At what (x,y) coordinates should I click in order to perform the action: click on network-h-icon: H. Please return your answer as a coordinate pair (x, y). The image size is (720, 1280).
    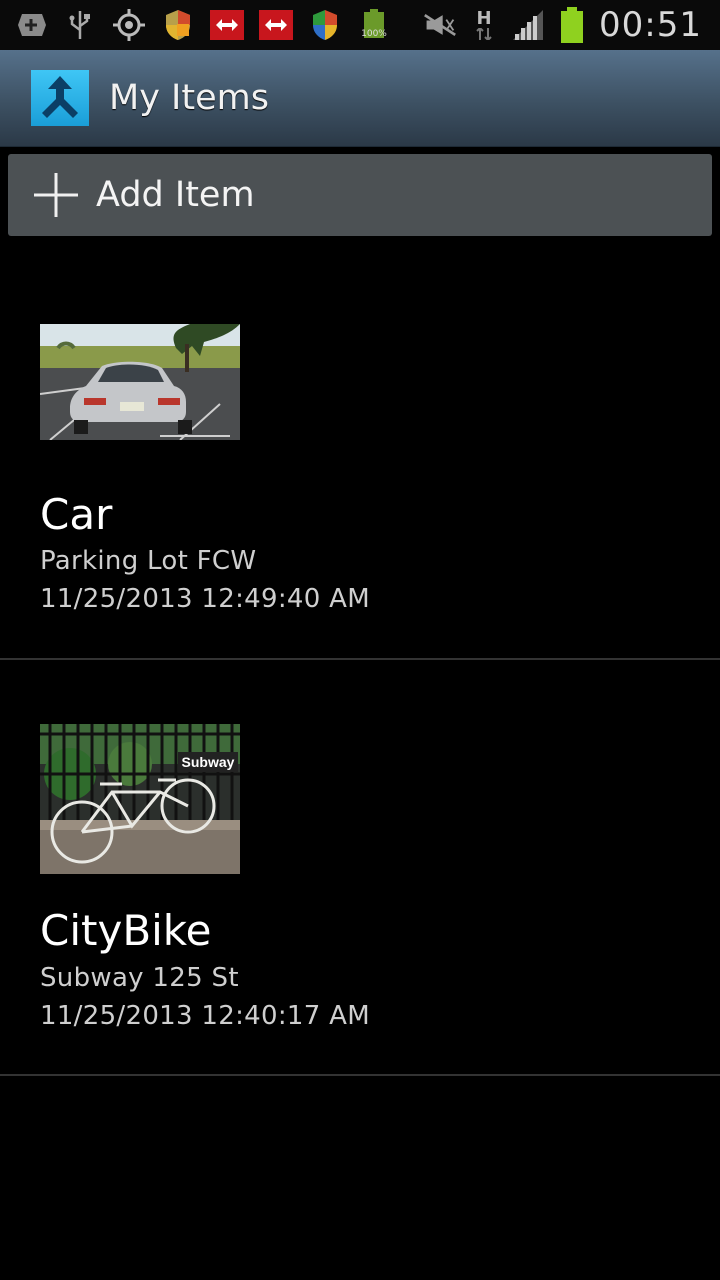
    Looking at the image, I should click on (484, 25).